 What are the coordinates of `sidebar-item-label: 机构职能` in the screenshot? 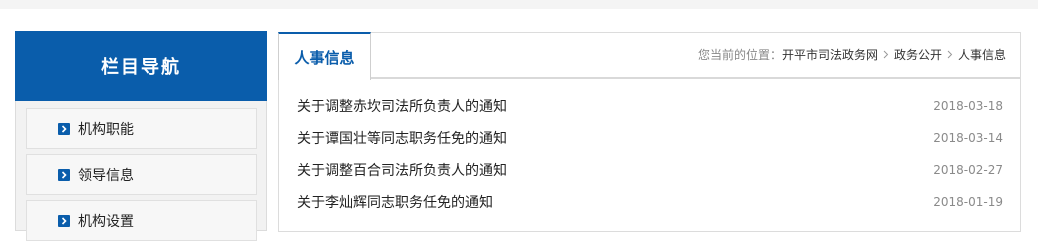 It's located at (106, 129).